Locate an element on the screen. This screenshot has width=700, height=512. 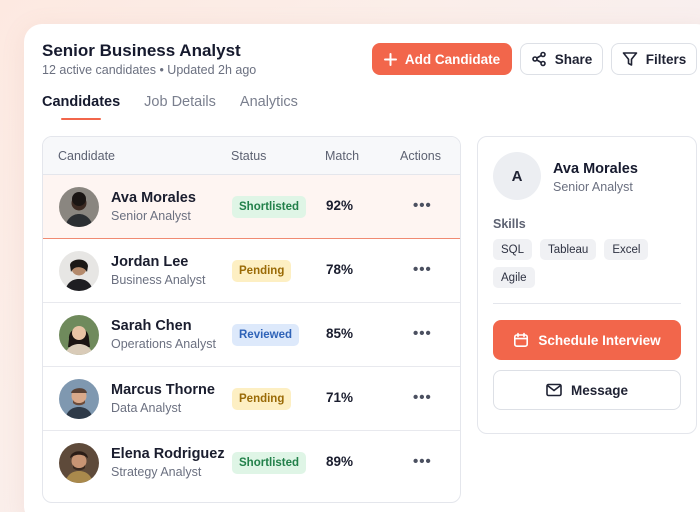
skills-label: Skills is located at coordinates (509, 224).